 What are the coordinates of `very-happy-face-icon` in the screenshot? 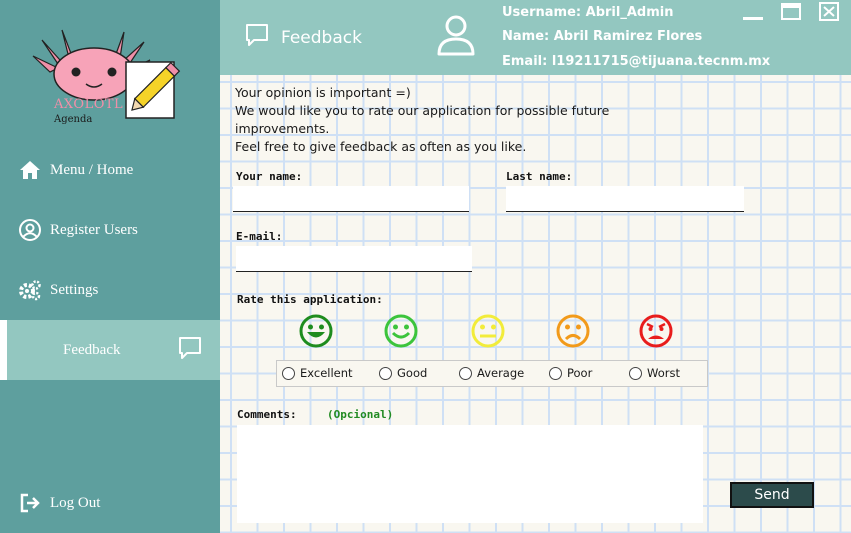 It's located at (316, 331).